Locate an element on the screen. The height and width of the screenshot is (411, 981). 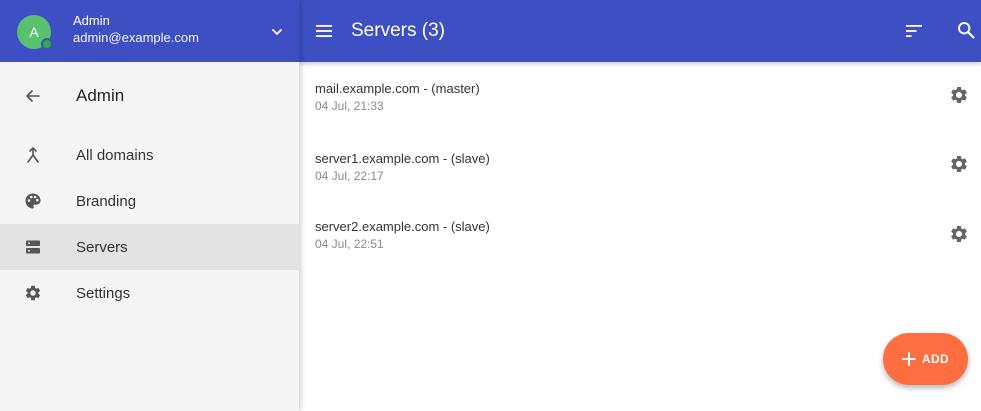
nav-back-label: Admin is located at coordinates (100, 95).